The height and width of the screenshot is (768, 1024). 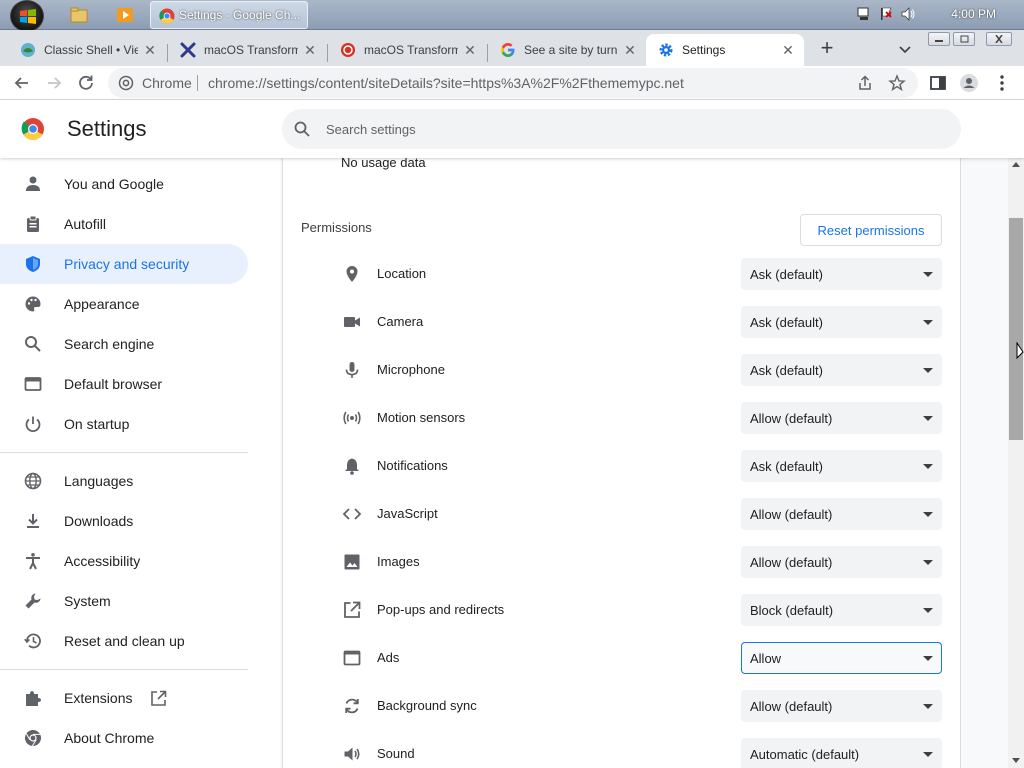 I want to click on mouse-cursor-icon, so click(x=1020, y=351).